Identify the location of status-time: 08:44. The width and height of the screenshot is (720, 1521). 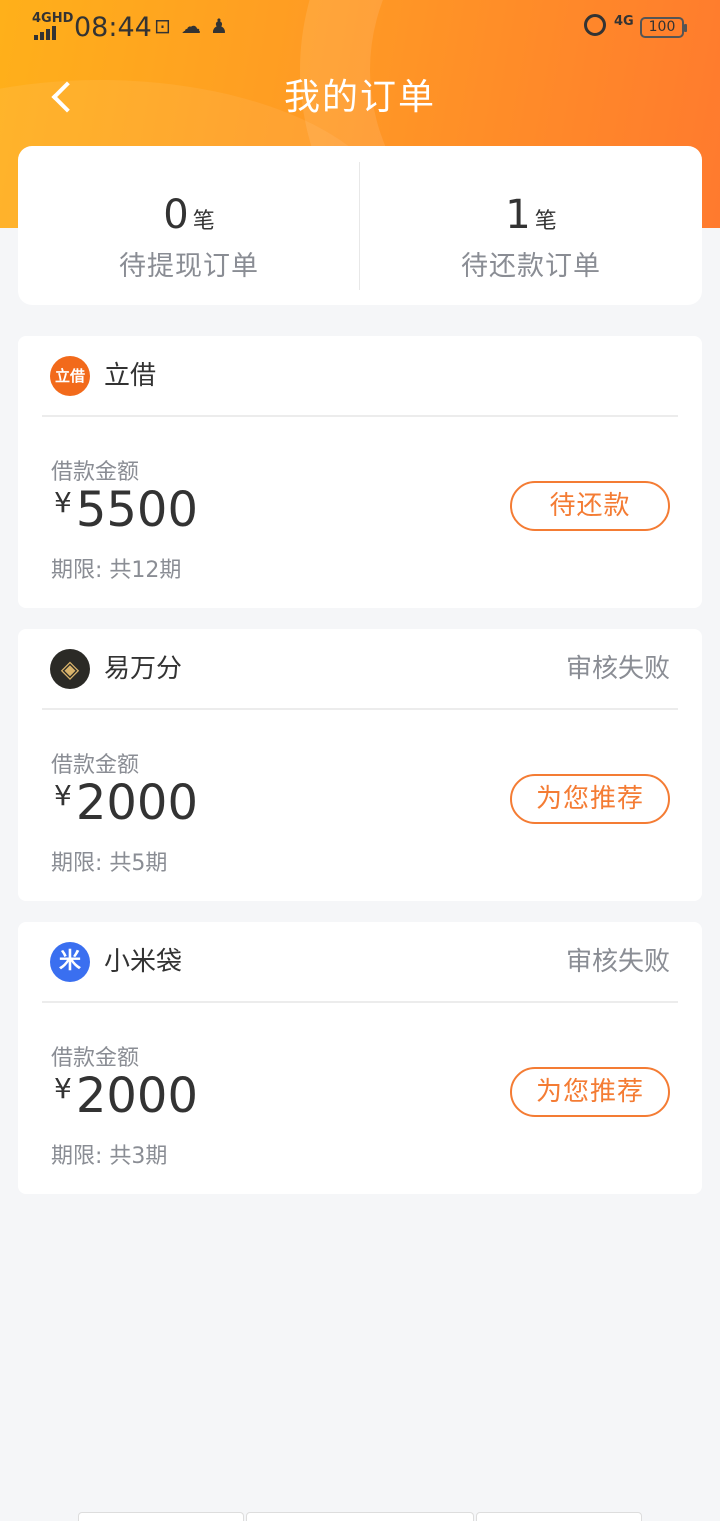
(113, 27).